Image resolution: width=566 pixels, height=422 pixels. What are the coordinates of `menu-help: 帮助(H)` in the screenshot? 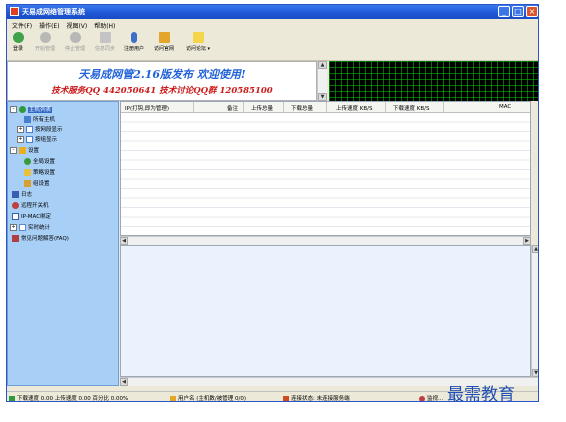 It's located at (104, 25).